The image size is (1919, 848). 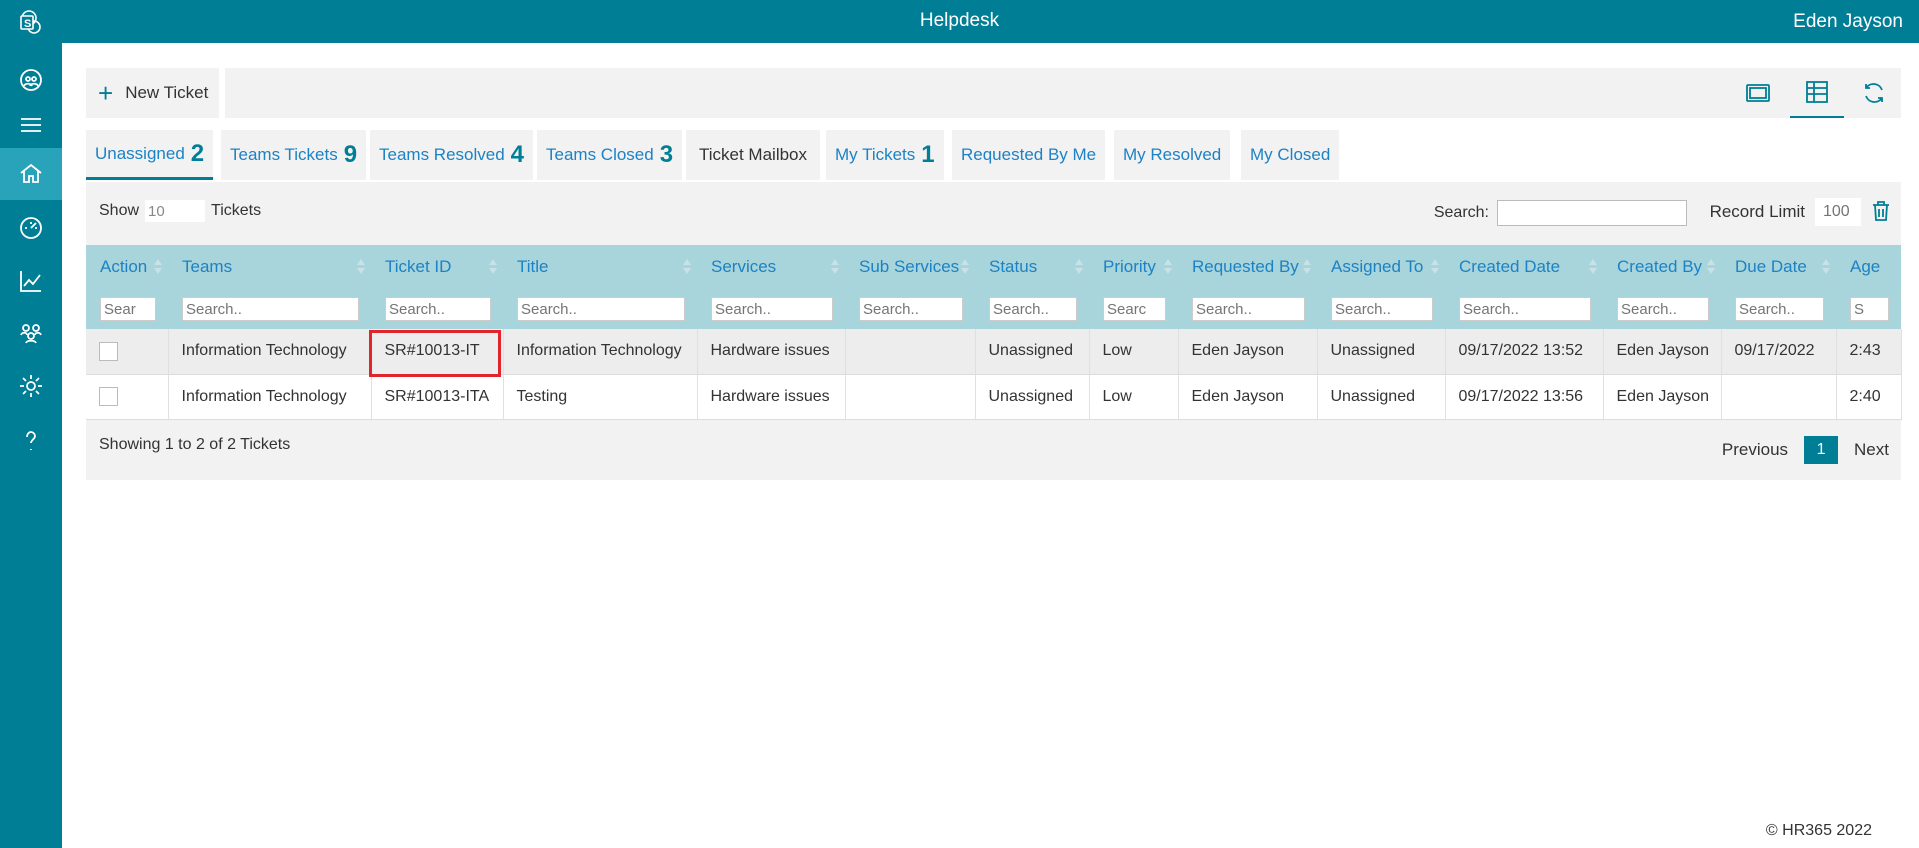 I want to click on tab-my-closed: My Closed, so click(x=1290, y=155).